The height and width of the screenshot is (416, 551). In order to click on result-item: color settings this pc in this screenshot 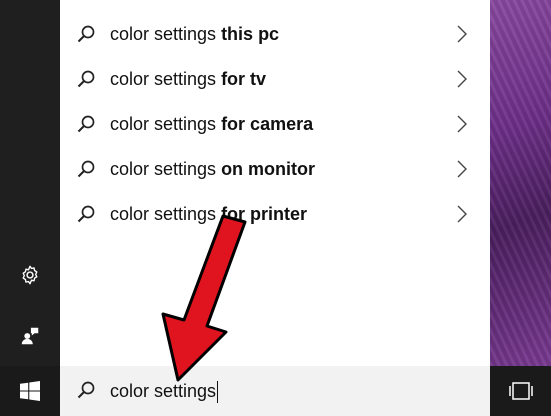, I will do `click(275, 34)`.